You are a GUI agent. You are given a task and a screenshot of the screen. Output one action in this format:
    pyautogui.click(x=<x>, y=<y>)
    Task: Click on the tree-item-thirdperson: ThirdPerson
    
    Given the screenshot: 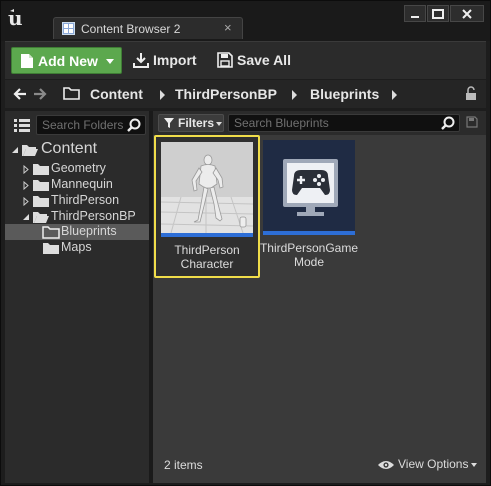 What is the action you would take?
    pyautogui.click(x=77, y=201)
    